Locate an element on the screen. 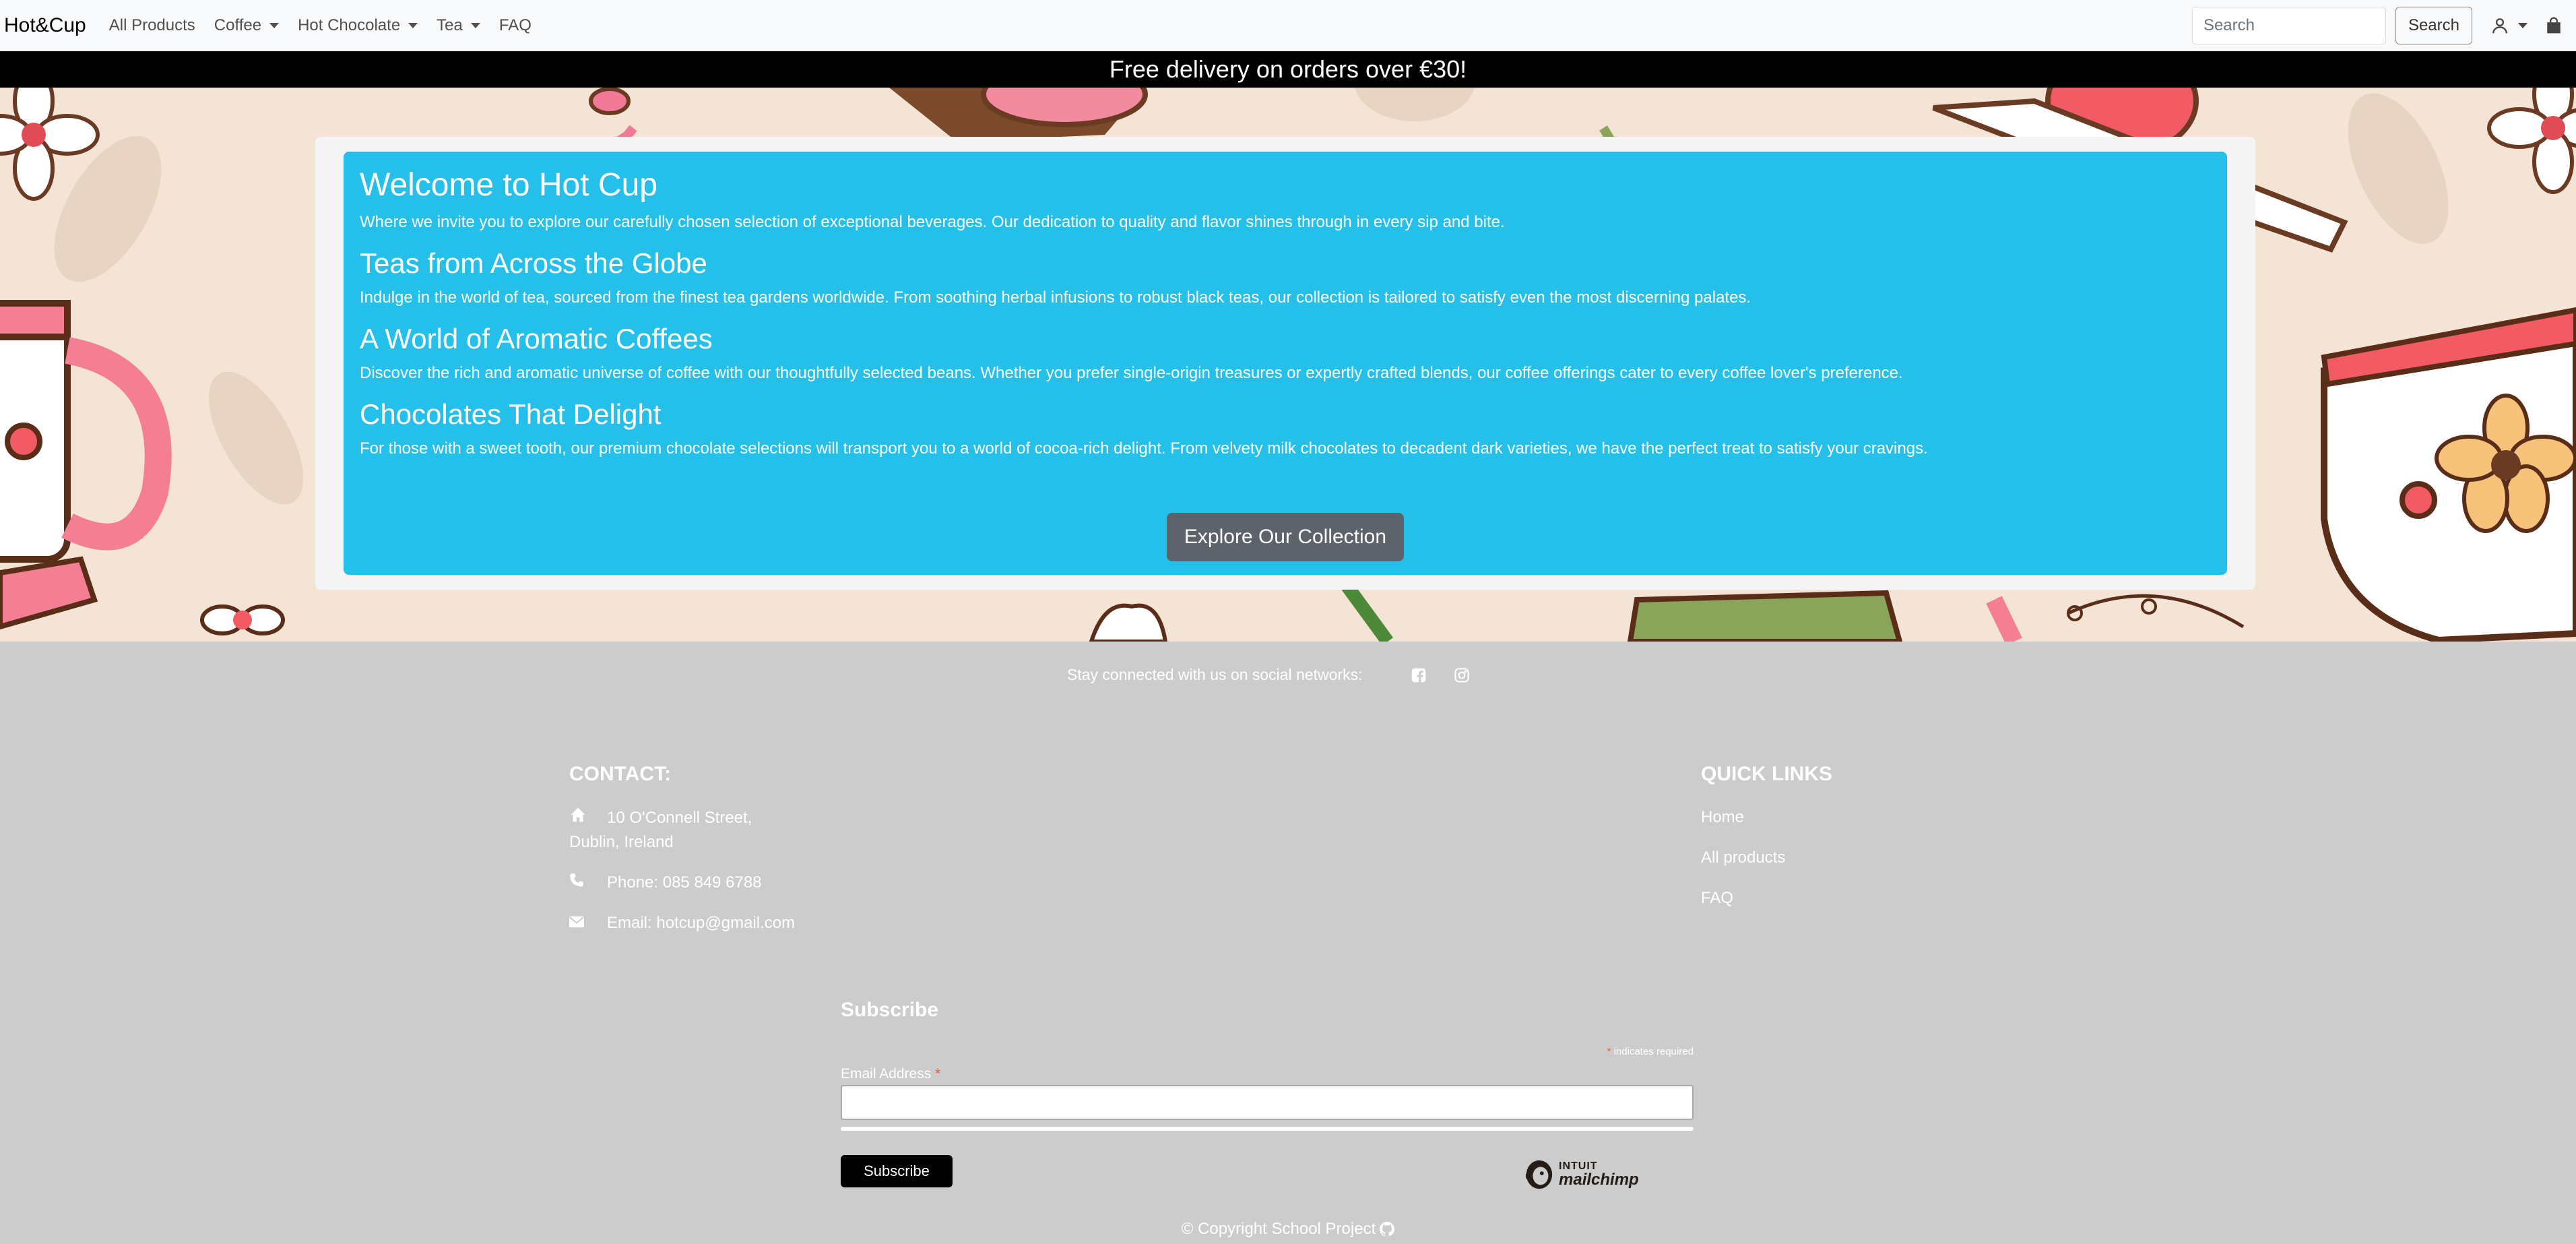 The height and width of the screenshot is (1244, 2576). promo-banner: Free delivery on orders over €30! is located at coordinates (1288, 69).